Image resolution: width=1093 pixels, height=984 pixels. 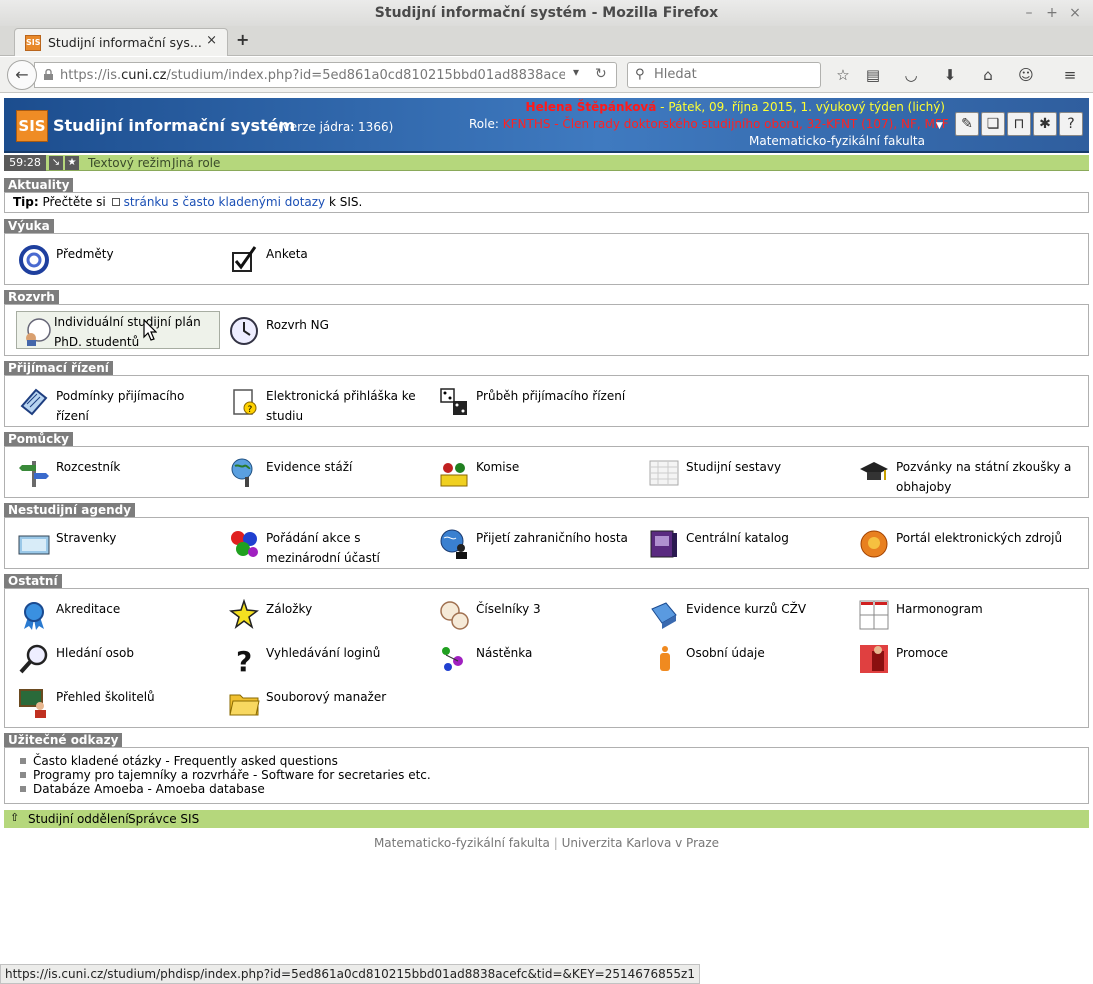 I want to click on close-window-icon: ×, so click(x=1075, y=13).